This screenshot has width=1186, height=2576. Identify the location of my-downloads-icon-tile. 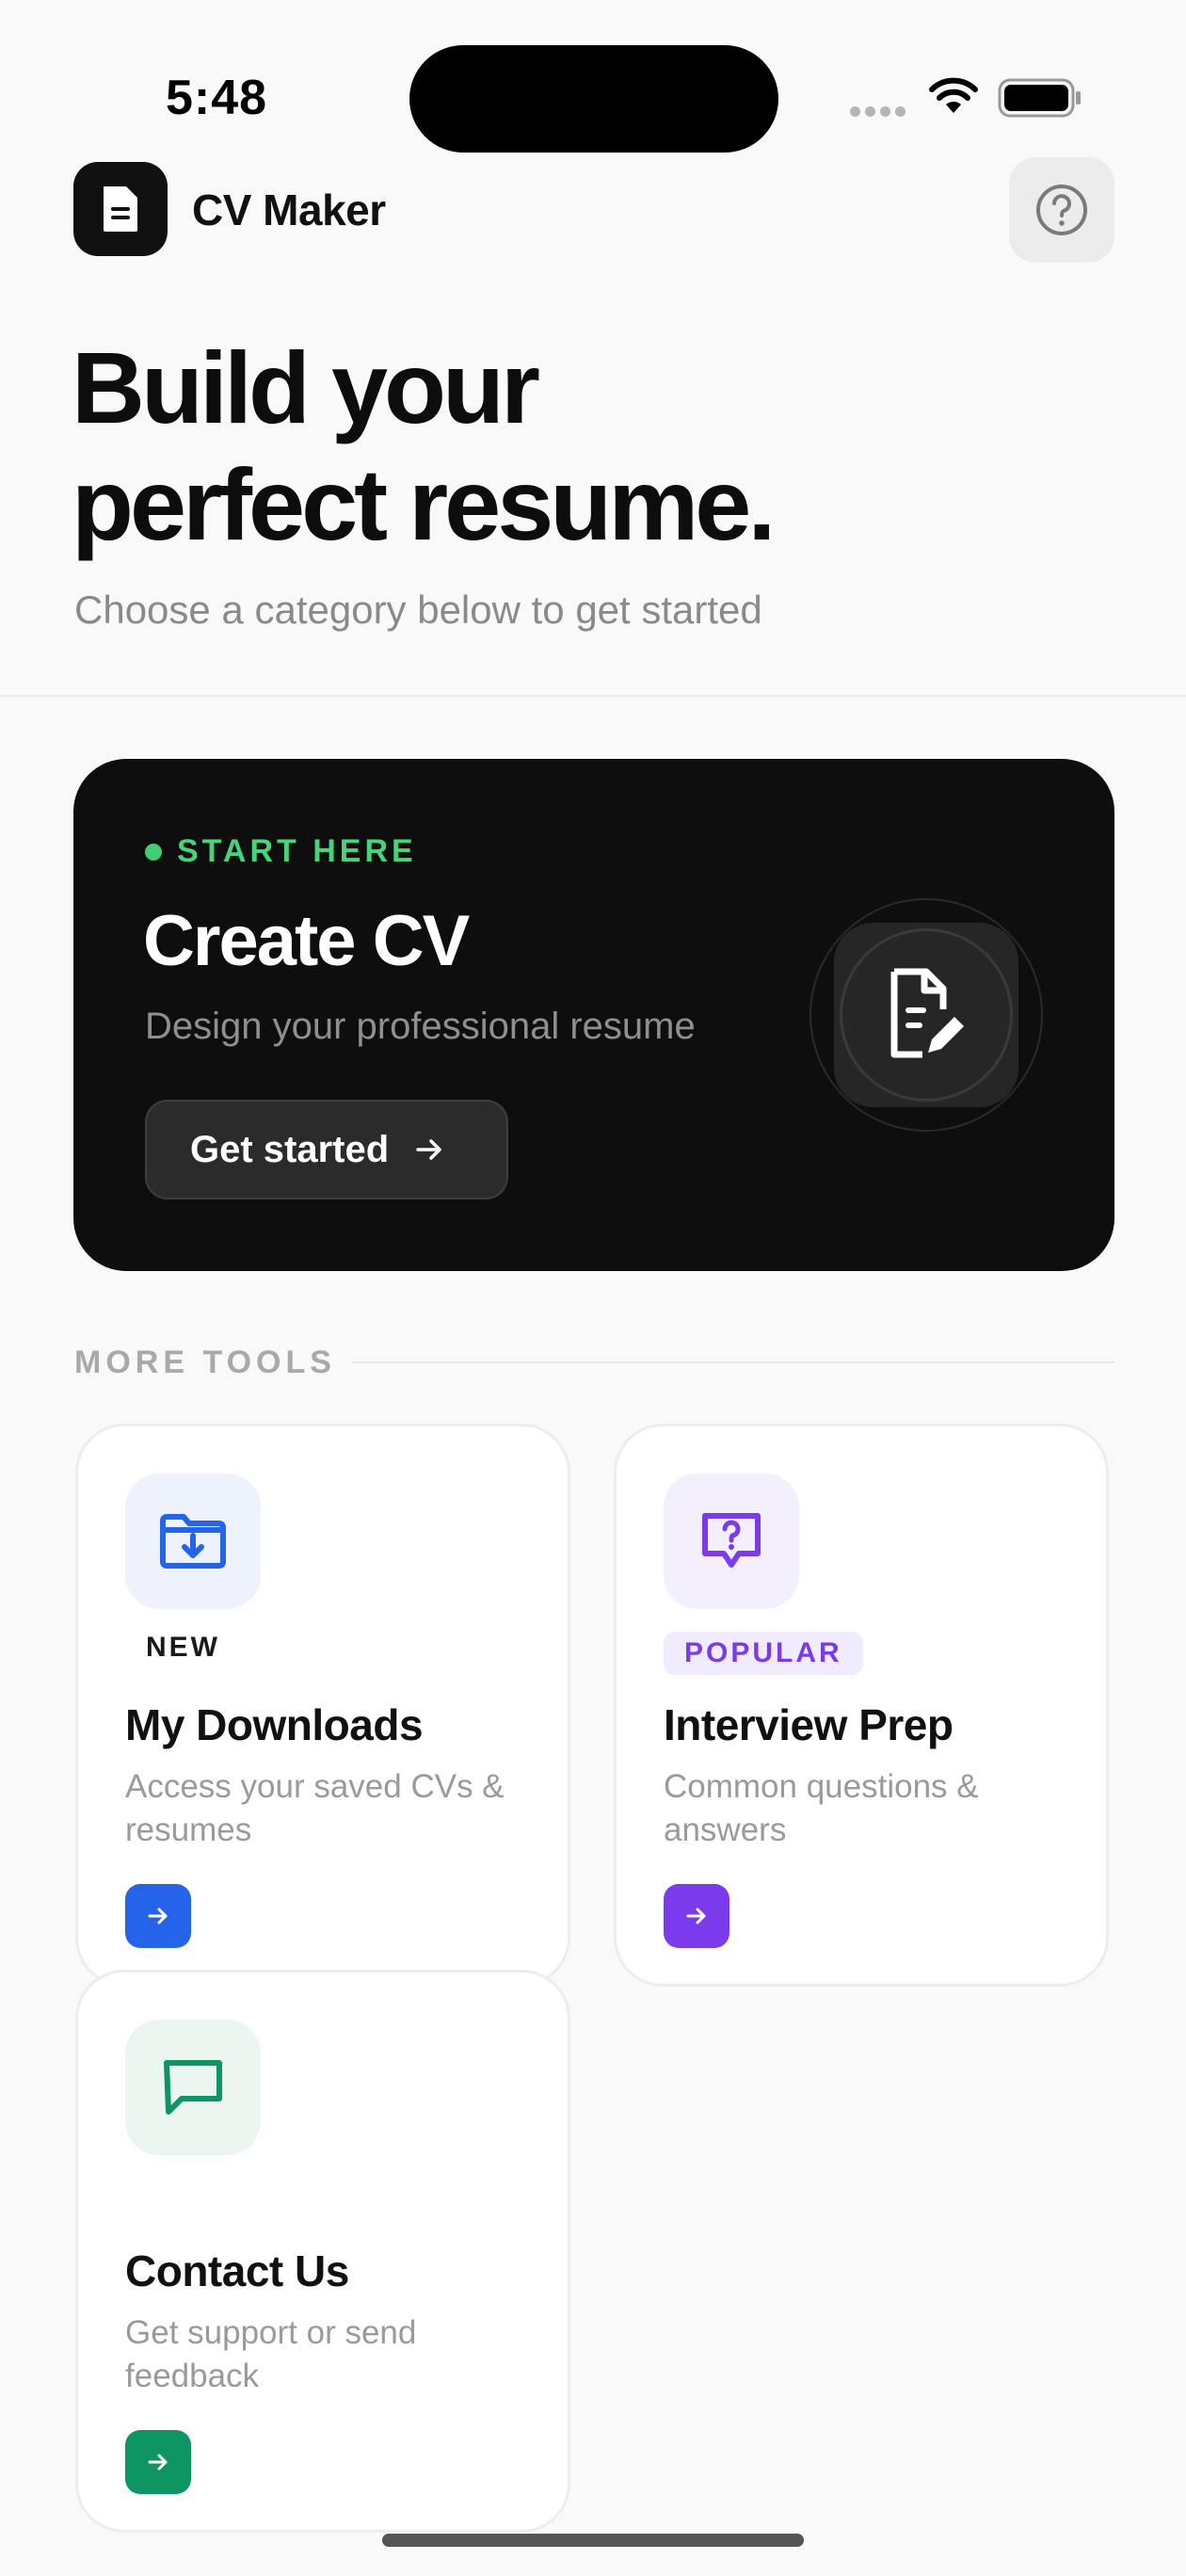
(193, 1541).